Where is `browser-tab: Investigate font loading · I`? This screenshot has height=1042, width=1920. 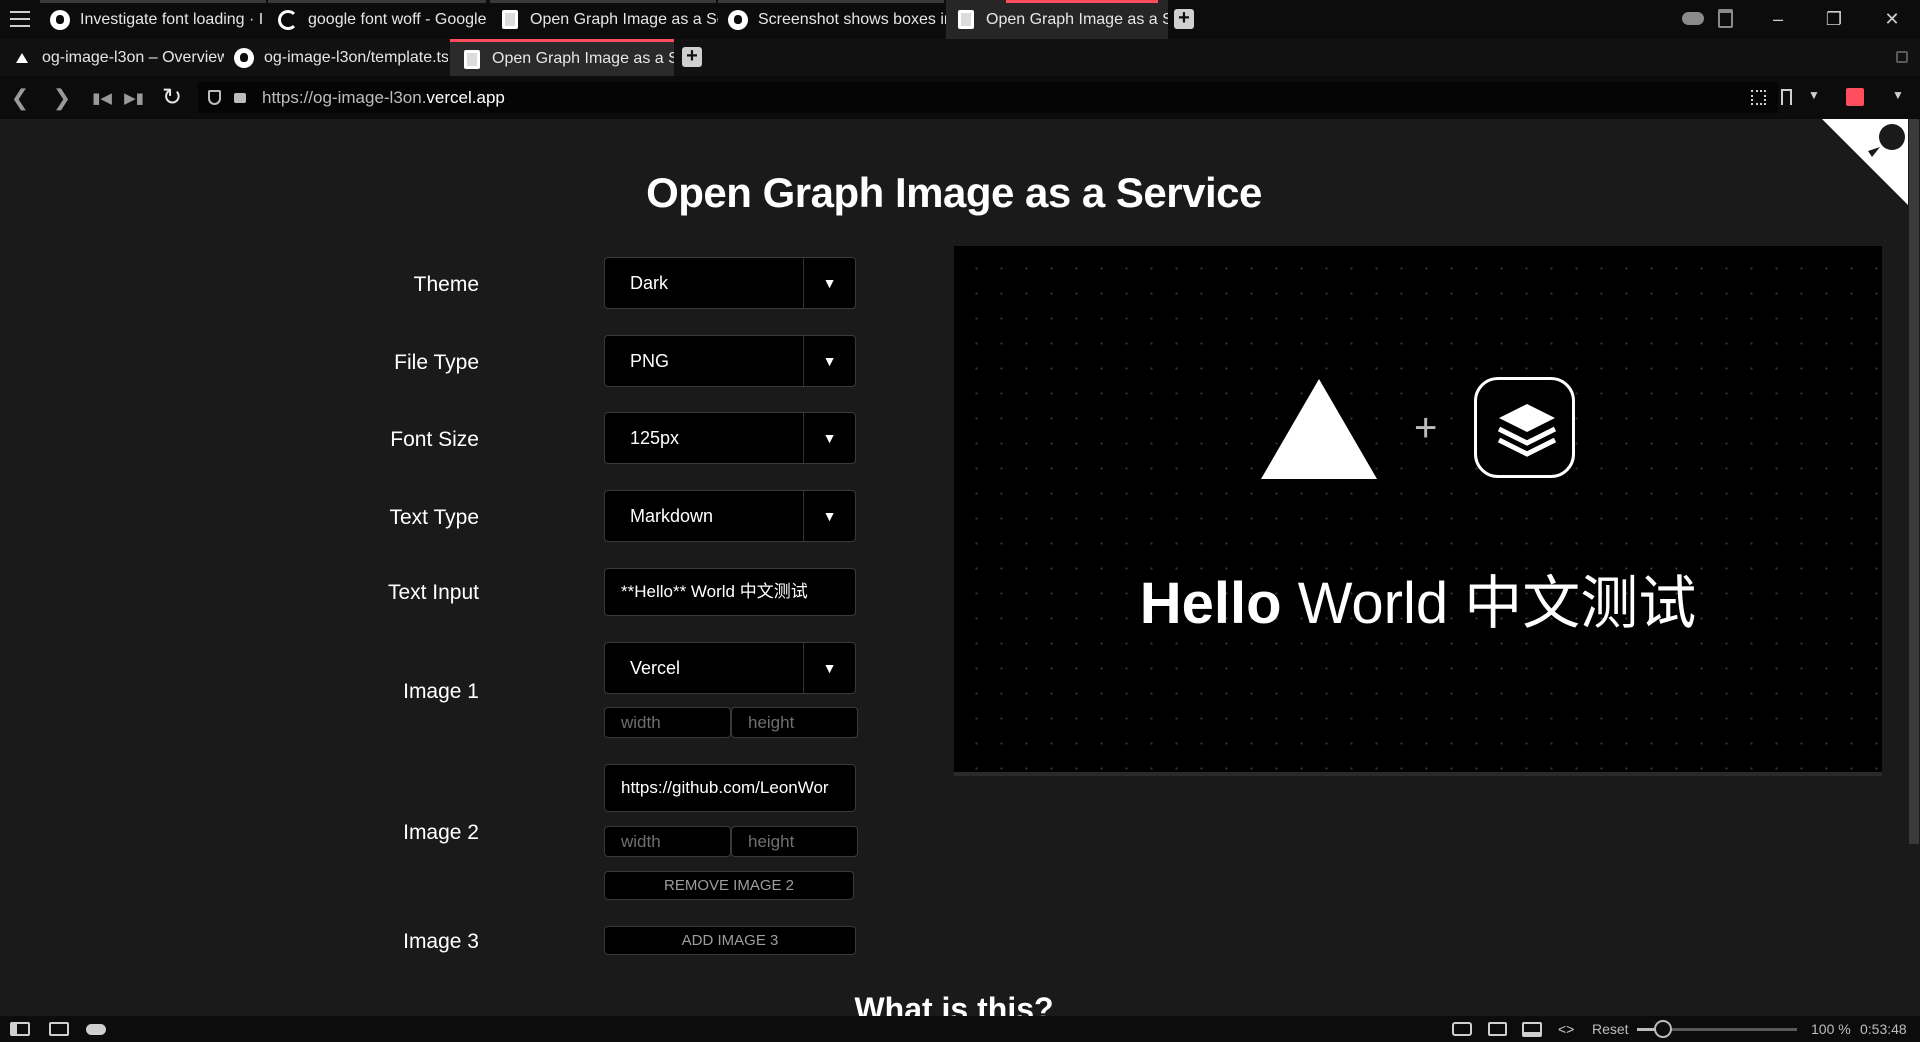
browser-tab: Investigate font loading · I is located at coordinates (154, 19).